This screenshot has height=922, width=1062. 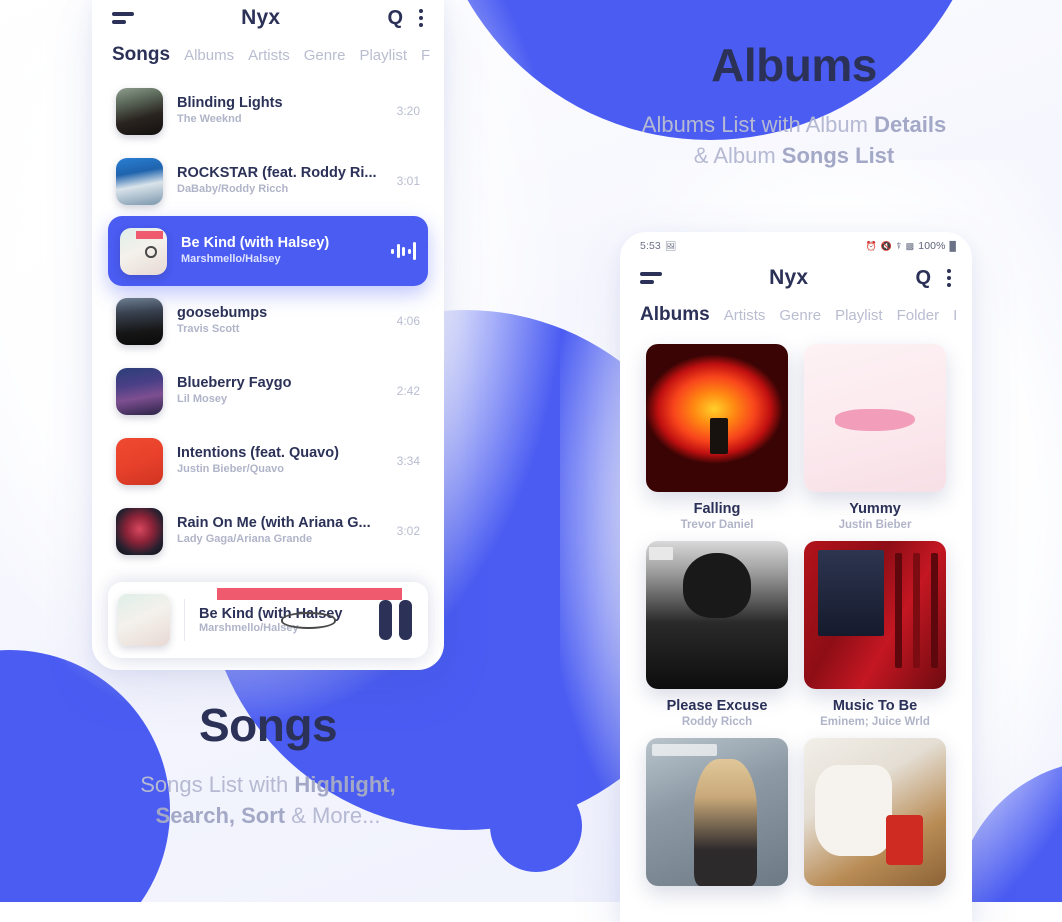 I want to click on caption-albums-line2b: Songs List, so click(x=838, y=156).